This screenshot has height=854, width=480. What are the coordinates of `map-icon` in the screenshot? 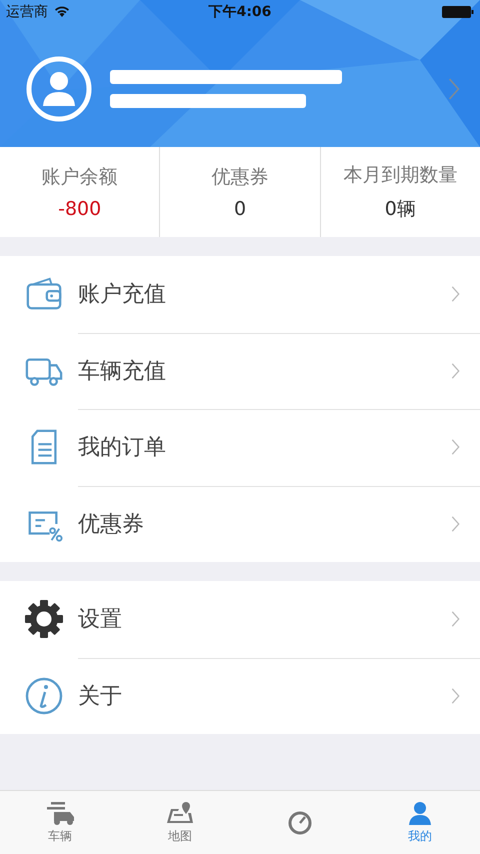 It's located at (180, 812).